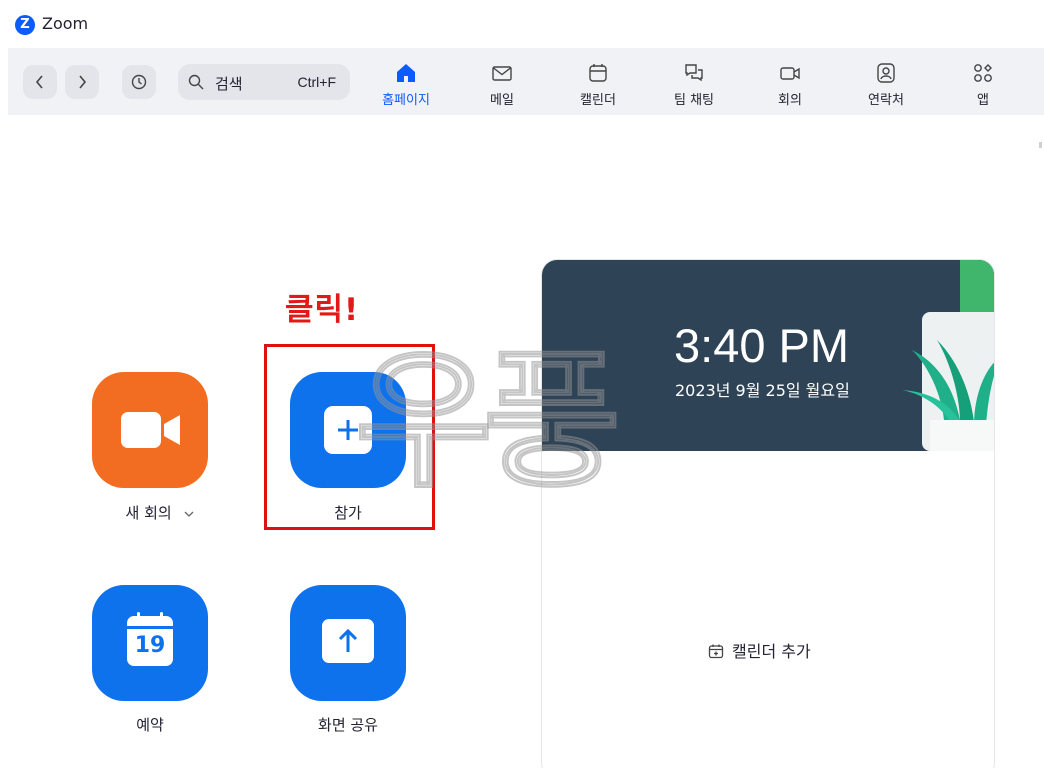 This screenshot has width=1044, height=768. Describe the element at coordinates (406, 85) in the screenshot. I see `tab-home: 홈페이지` at that location.